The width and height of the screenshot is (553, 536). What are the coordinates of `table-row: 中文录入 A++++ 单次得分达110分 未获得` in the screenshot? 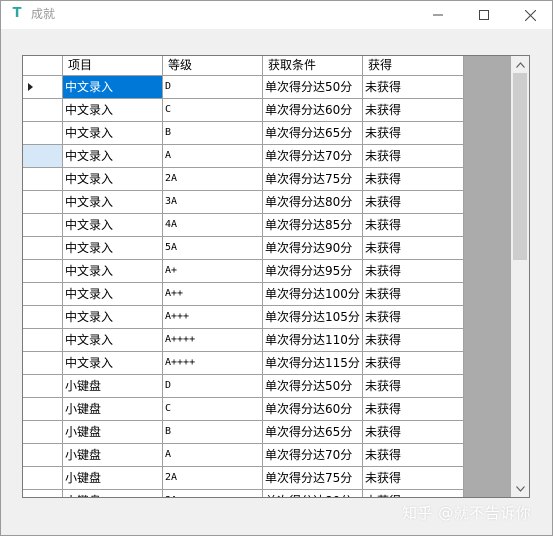 It's located at (243, 340).